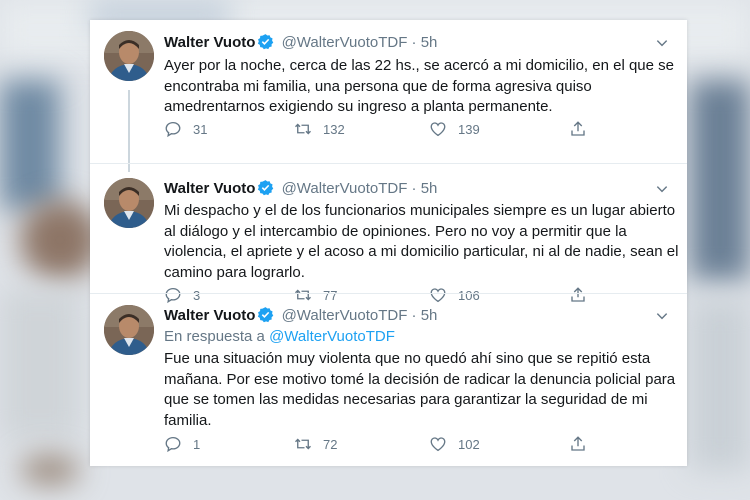 Image resolution: width=750 pixels, height=500 pixels. What do you see at coordinates (379, 444) in the screenshot?
I see `tweet-actions: 1 72 102` at bounding box center [379, 444].